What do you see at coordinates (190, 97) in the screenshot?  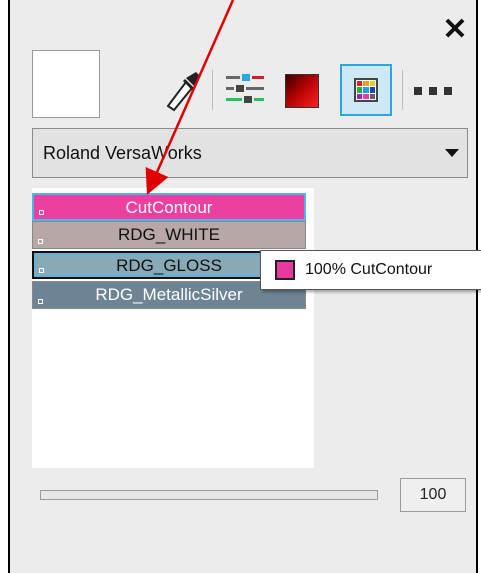 I see `annotation-arrow-icon` at bounding box center [190, 97].